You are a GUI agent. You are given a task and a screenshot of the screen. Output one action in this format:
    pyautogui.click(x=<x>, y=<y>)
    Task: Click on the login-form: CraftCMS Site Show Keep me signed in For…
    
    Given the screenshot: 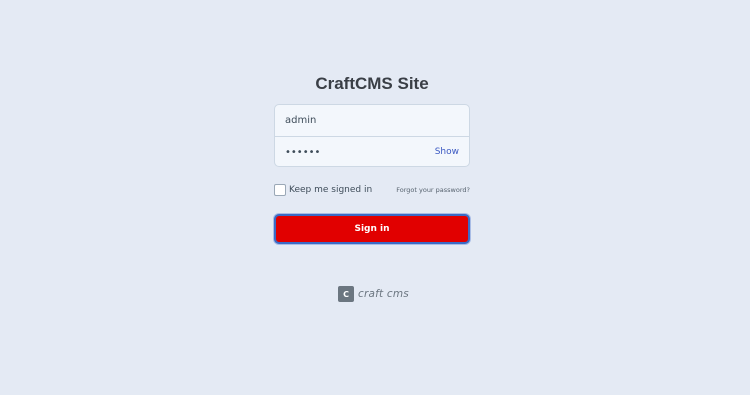 What is the action you would take?
    pyautogui.click(x=372, y=158)
    